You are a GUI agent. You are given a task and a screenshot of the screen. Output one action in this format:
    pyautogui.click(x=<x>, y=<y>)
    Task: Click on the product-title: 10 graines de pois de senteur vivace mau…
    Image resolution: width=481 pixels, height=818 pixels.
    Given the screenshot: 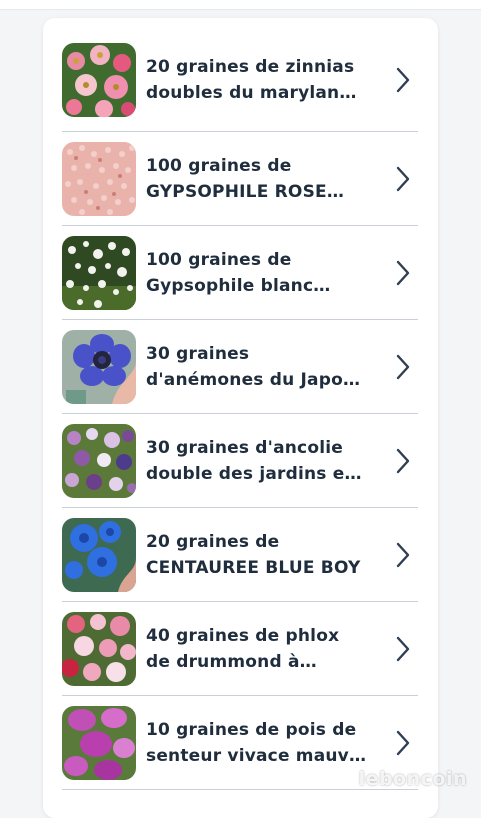 What is the action you would take?
    pyautogui.click(x=253, y=742)
    